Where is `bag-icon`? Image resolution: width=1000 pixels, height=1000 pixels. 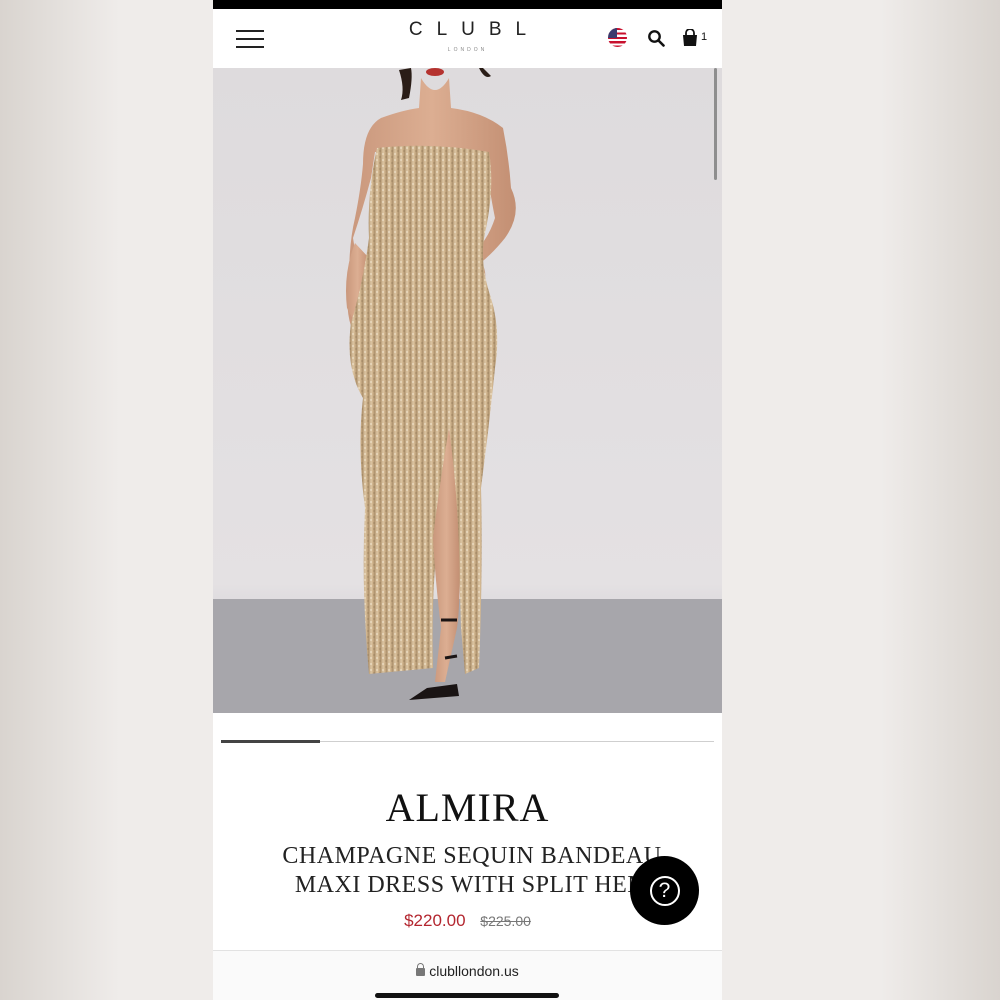 bag-icon is located at coordinates (690, 38).